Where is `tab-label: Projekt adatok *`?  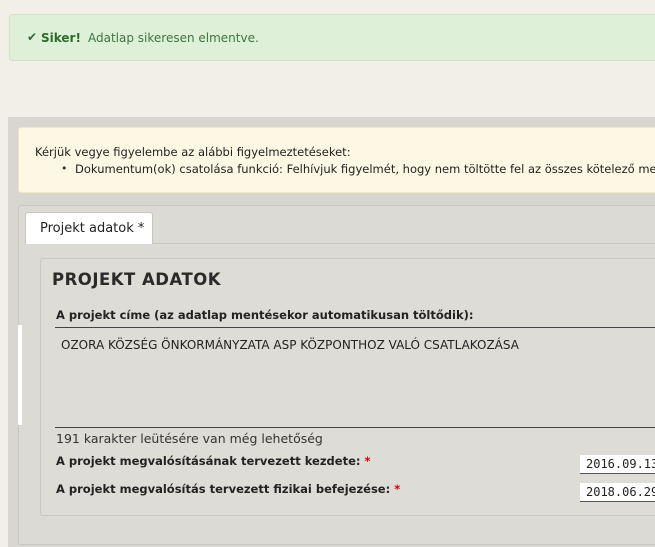
tab-label: Projekt adatok * is located at coordinates (92, 228).